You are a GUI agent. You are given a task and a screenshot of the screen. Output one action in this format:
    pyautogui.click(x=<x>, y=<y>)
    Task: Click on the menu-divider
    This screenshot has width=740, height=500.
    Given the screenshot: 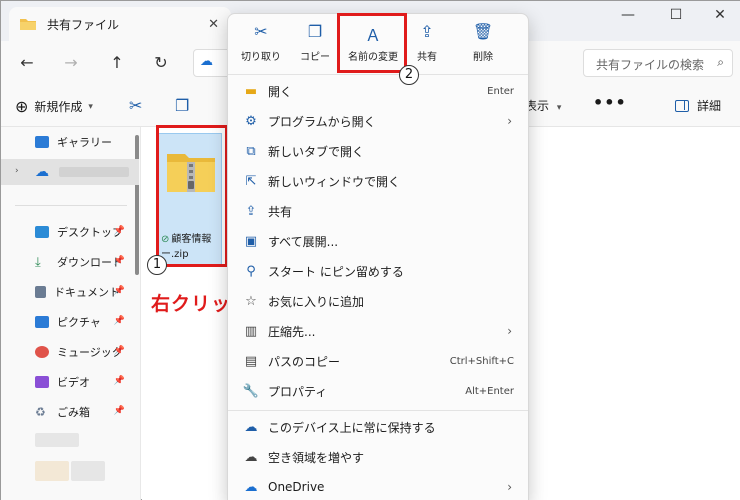 What is the action you would take?
    pyautogui.click(x=378, y=74)
    